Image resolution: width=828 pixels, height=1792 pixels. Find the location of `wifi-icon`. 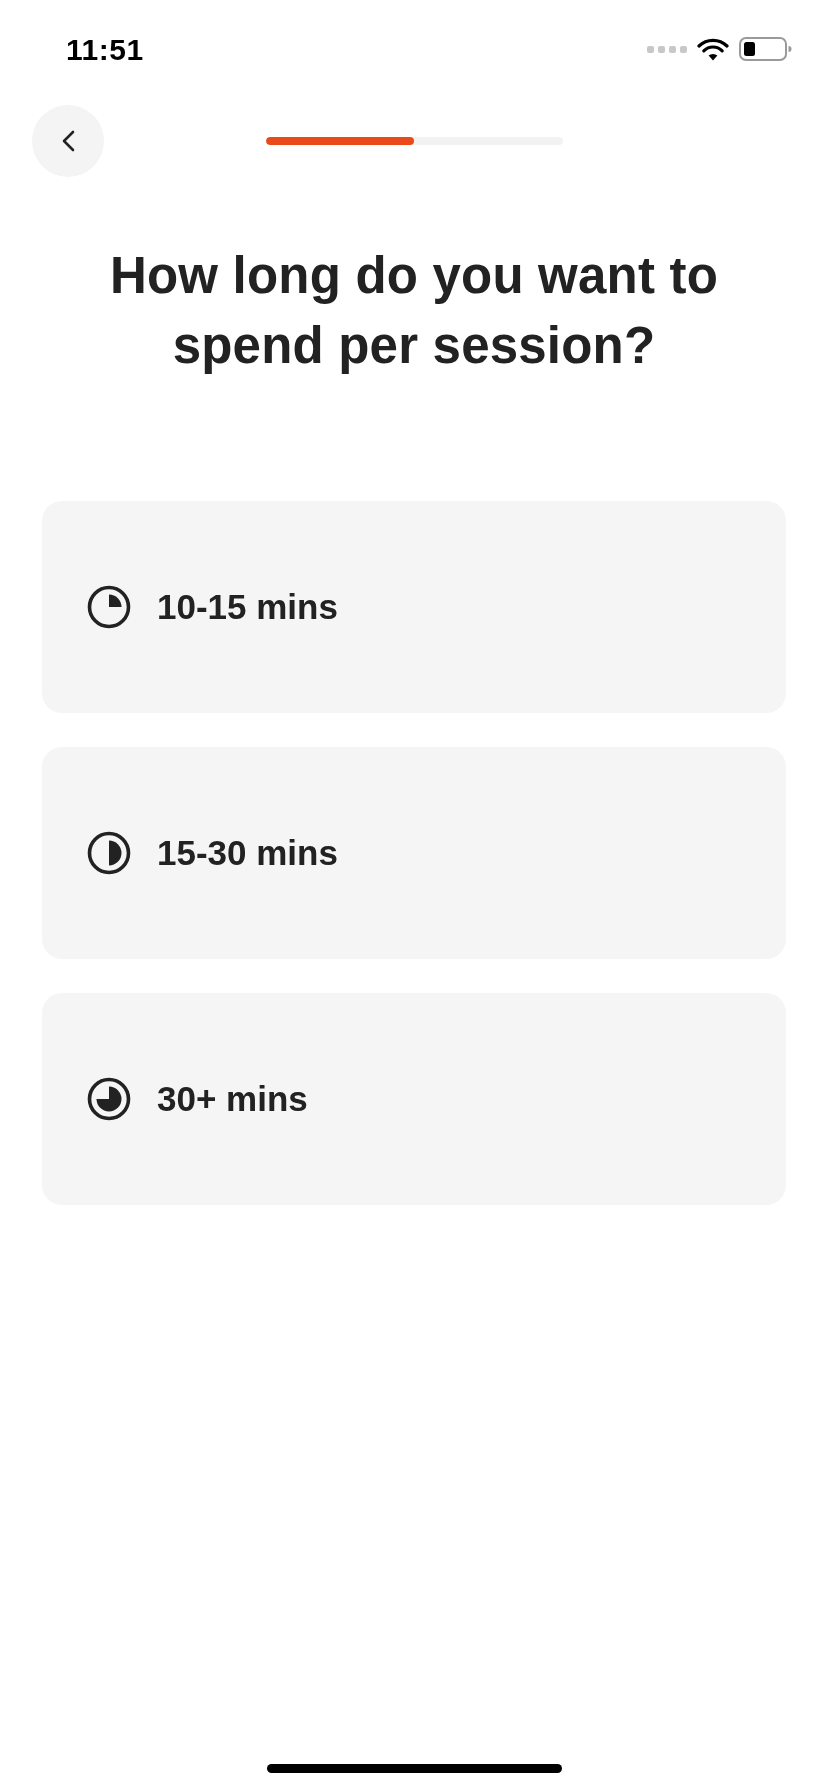

wifi-icon is located at coordinates (713, 49).